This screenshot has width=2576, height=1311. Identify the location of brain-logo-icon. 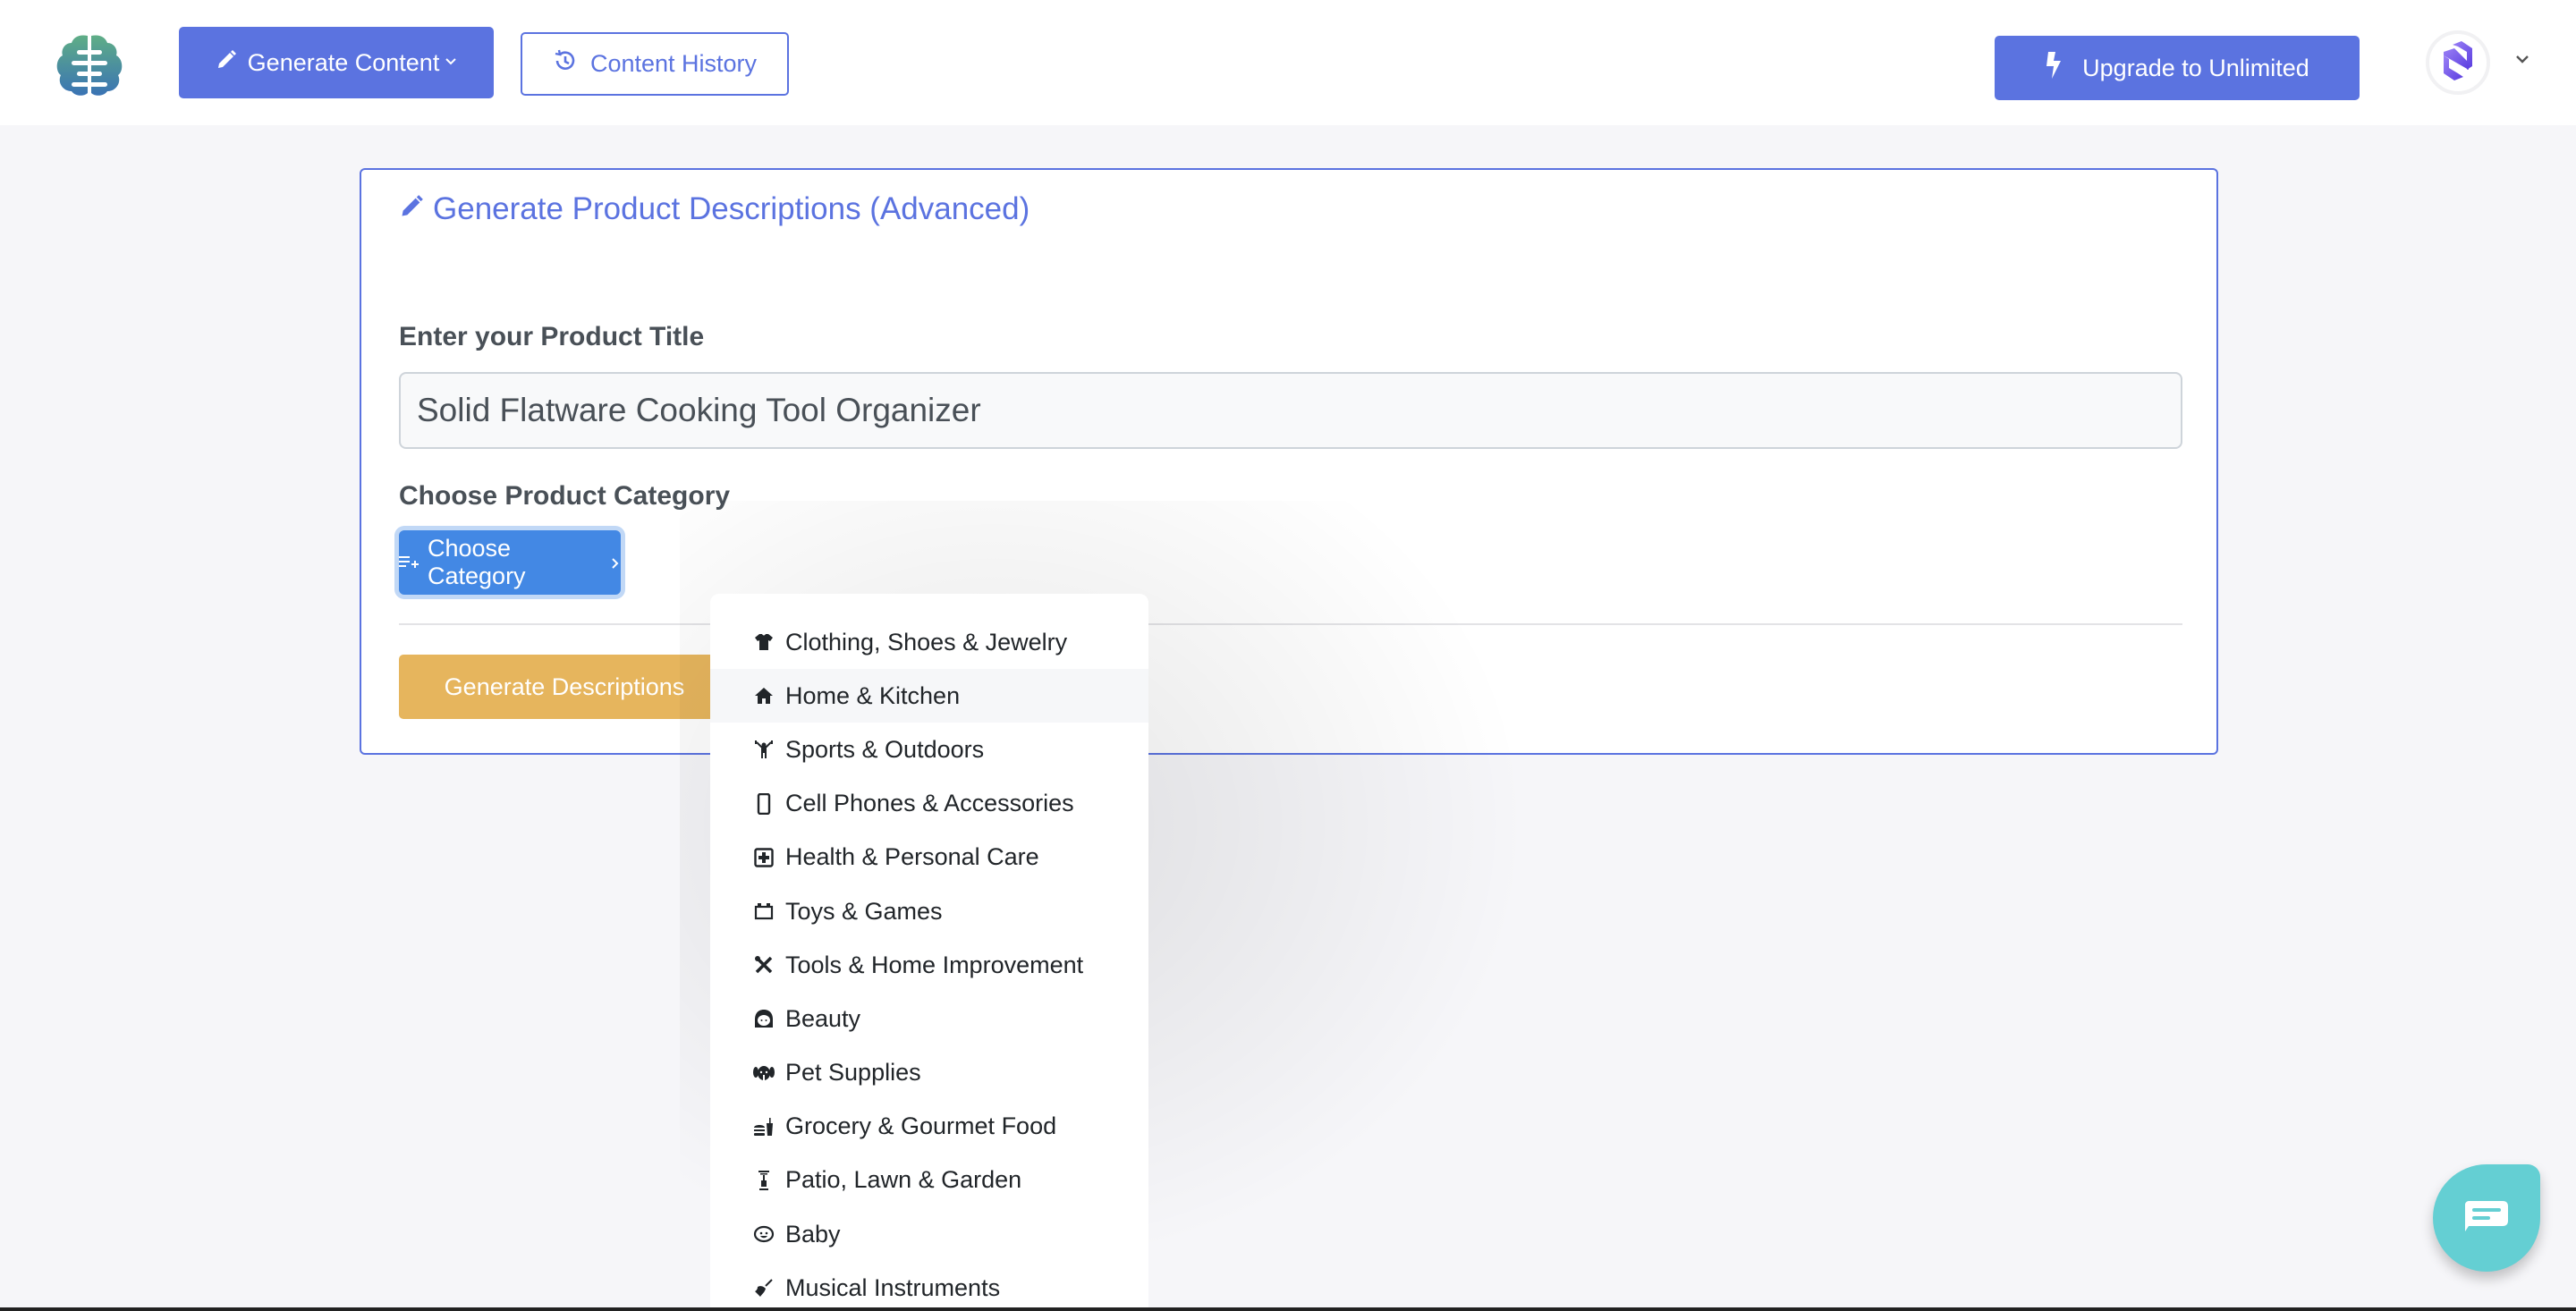
(89, 65).